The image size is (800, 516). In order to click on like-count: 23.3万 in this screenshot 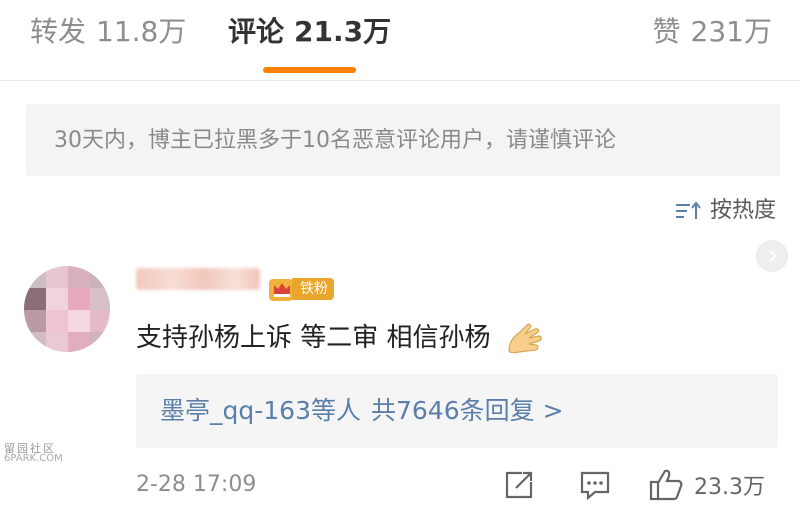, I will do `click(729, 487)`.